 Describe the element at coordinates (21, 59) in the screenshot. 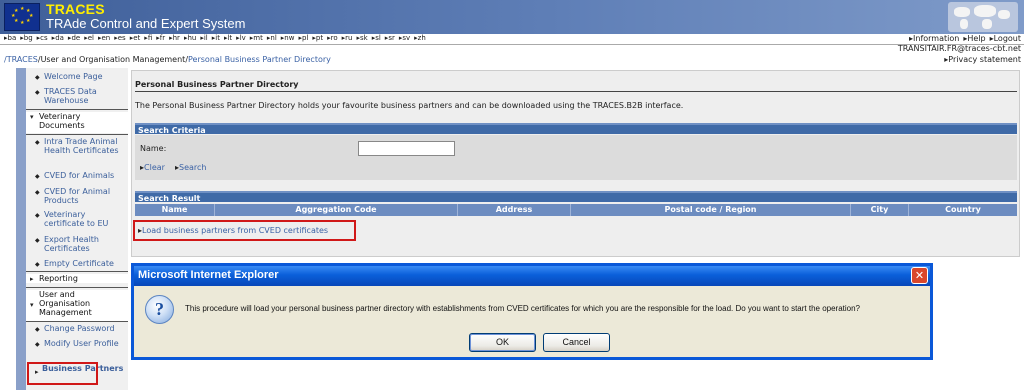

I see `breadcrumb-traces: /TRACES` at that location.